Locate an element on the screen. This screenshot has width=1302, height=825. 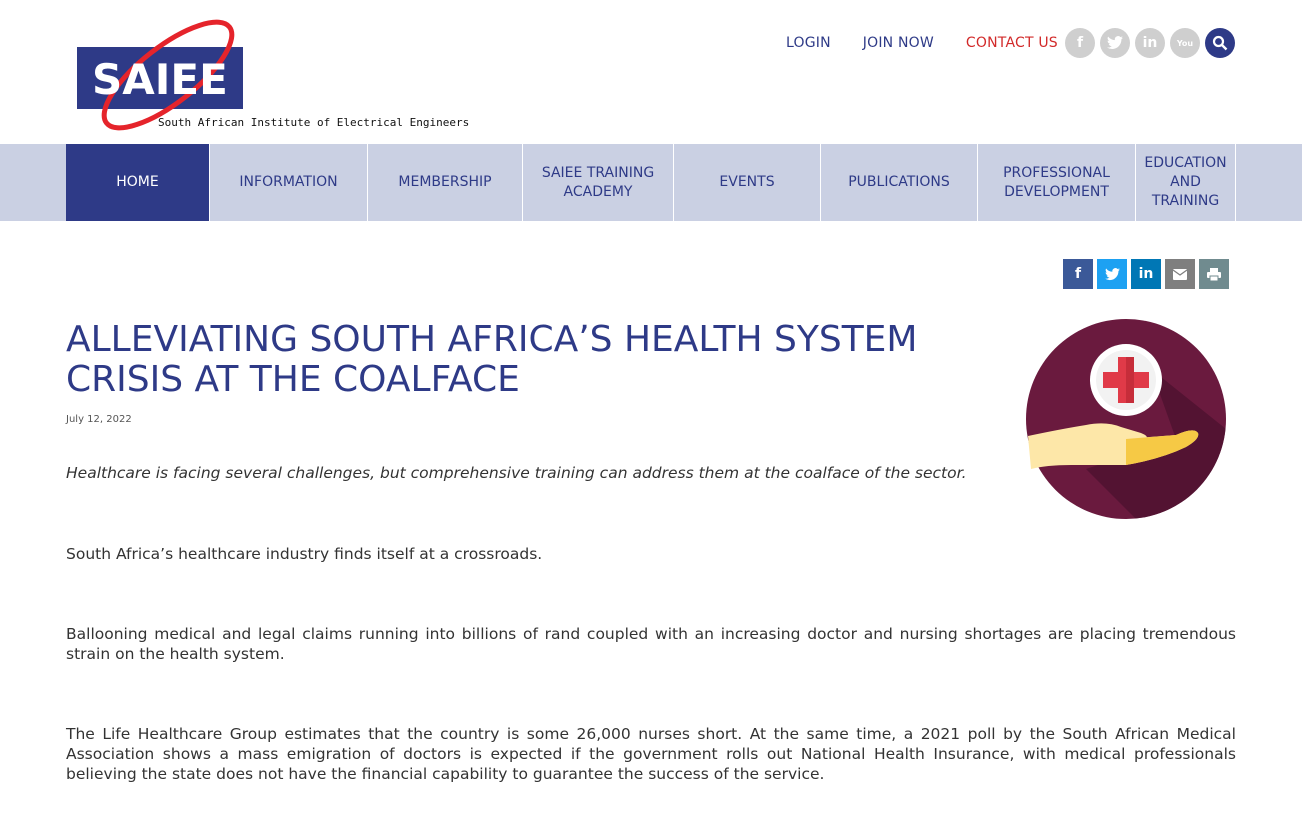
contact-us-link: CONTACT US is located at coordinates (1012, 43).